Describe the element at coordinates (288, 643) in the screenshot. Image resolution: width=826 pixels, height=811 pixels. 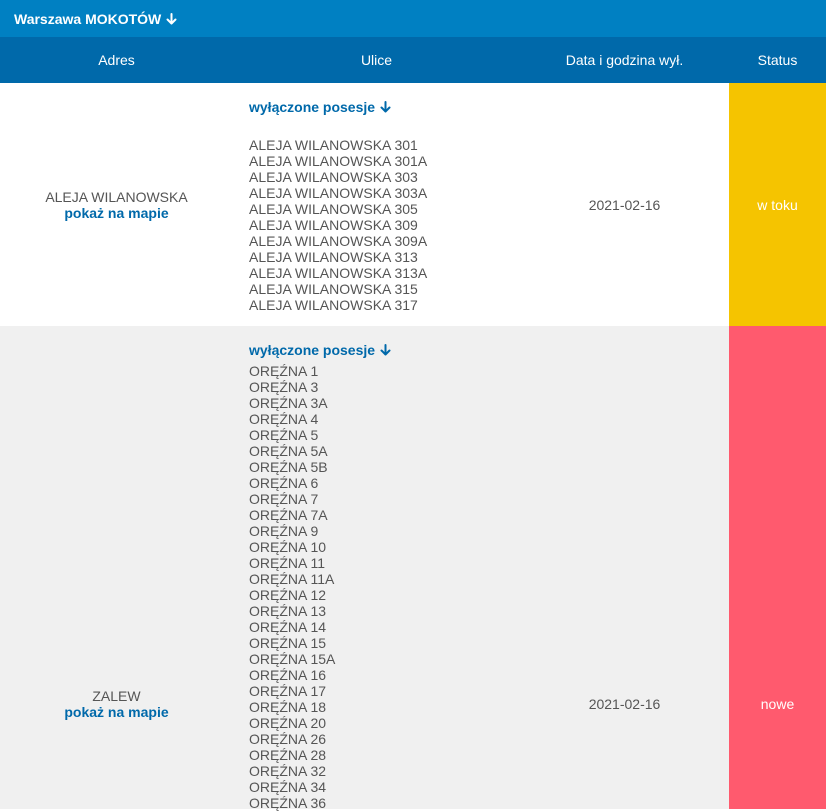
I see `list-item: ORĘŹNA 15` at that location.